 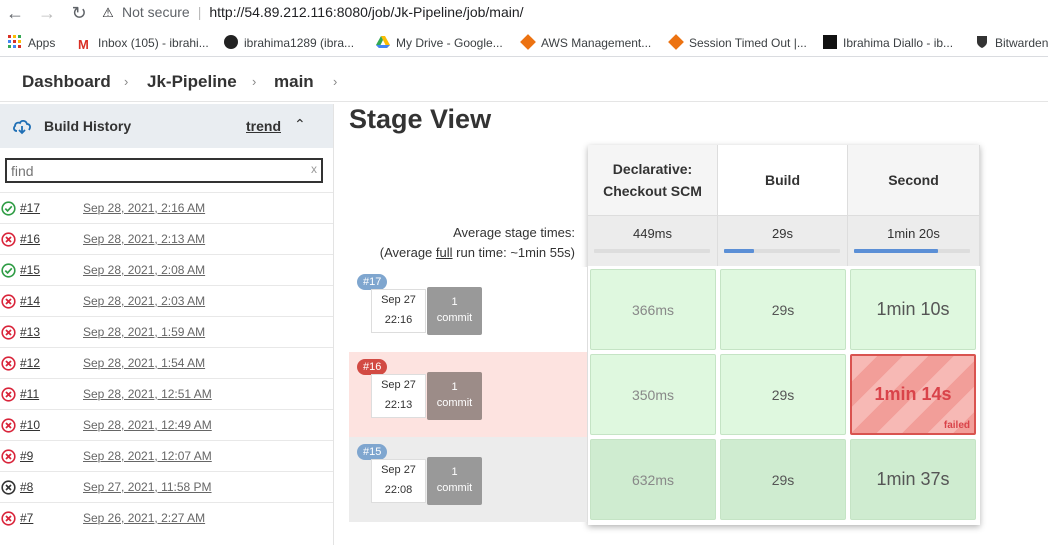 What do you see at coordinates (913, 309) in the screenshot?
I see `stage-cell-second: 1min 10s` at bounding box center [913, 309].